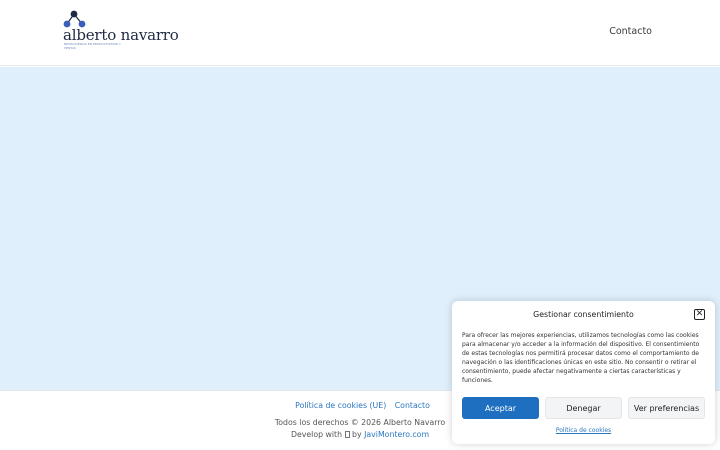 The height and width of the screenshot is (450, 720). I want to click on preferences-button: Ver preferencias, so click(666, 408).